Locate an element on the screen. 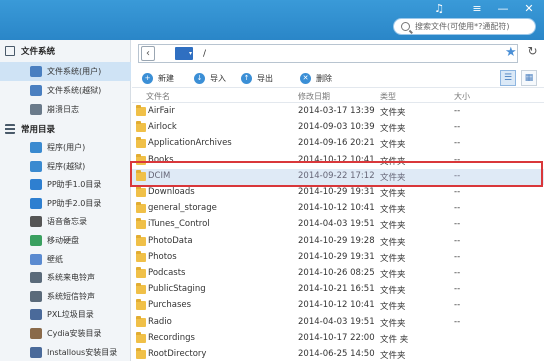  cell-modified: 2014-10-21 16:51 is located at coordinates (336, 289).